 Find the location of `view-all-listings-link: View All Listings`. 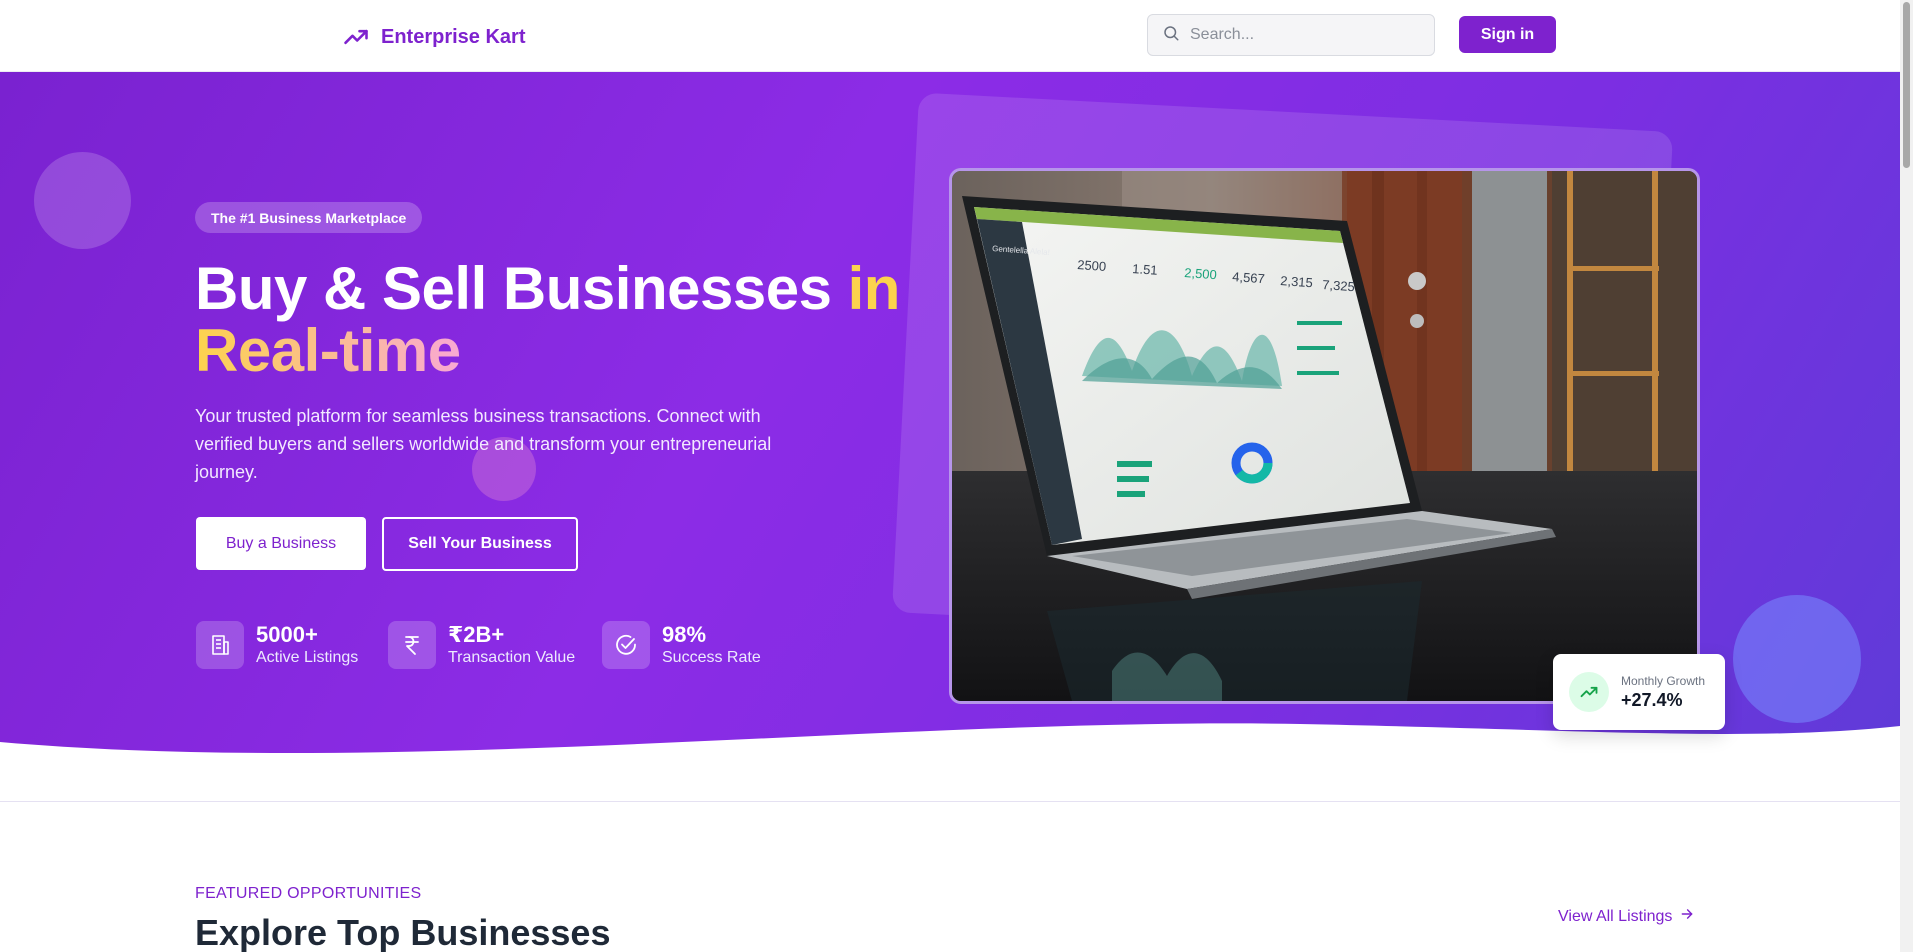

view-all-listings-link: View All Listings is located at coordinates (1626, 916).